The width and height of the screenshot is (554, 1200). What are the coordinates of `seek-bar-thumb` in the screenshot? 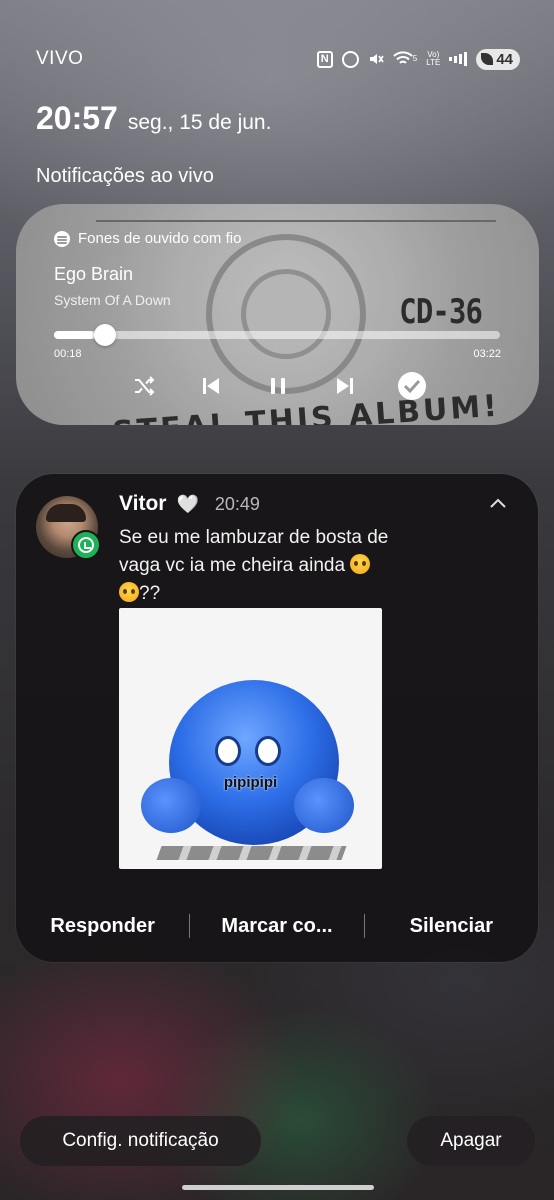 It's located at (105, 335).